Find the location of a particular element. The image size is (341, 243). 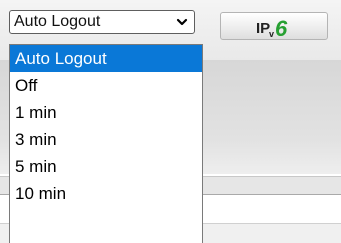

option-1-min: 1 min is located at coordinates (106, 112).